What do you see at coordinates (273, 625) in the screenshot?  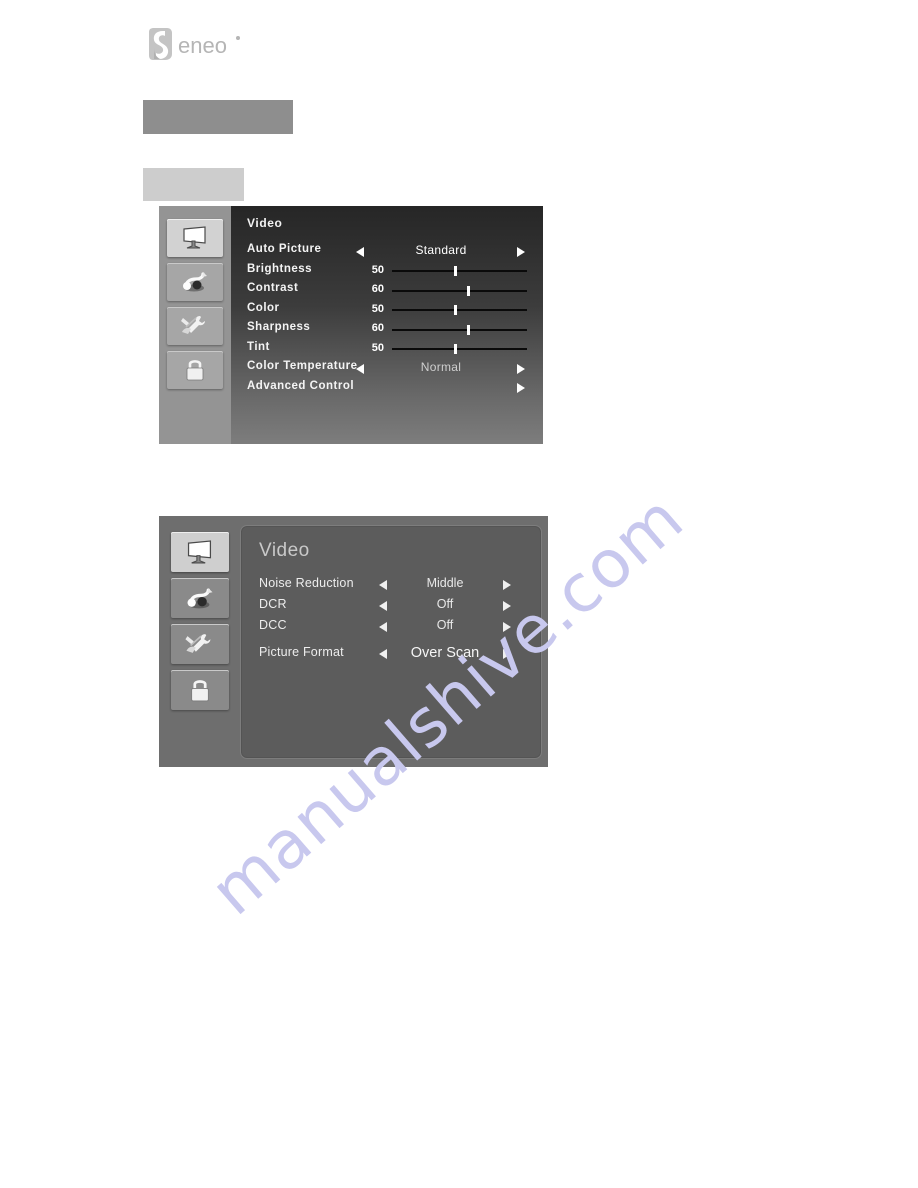 I see `osd2-row-label: DCC` at bounding box center [273, 625].